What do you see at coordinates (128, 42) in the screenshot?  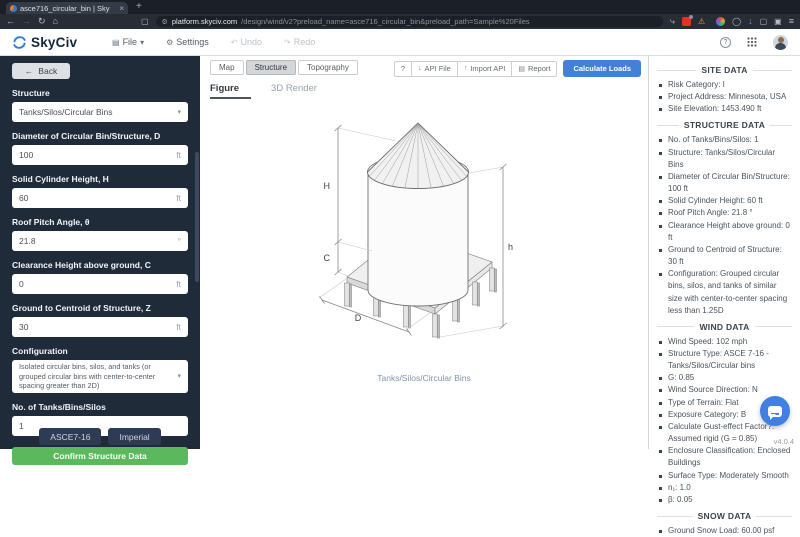 I see `file-menu: ▤ File ▾` at bounding box center [128, 42].